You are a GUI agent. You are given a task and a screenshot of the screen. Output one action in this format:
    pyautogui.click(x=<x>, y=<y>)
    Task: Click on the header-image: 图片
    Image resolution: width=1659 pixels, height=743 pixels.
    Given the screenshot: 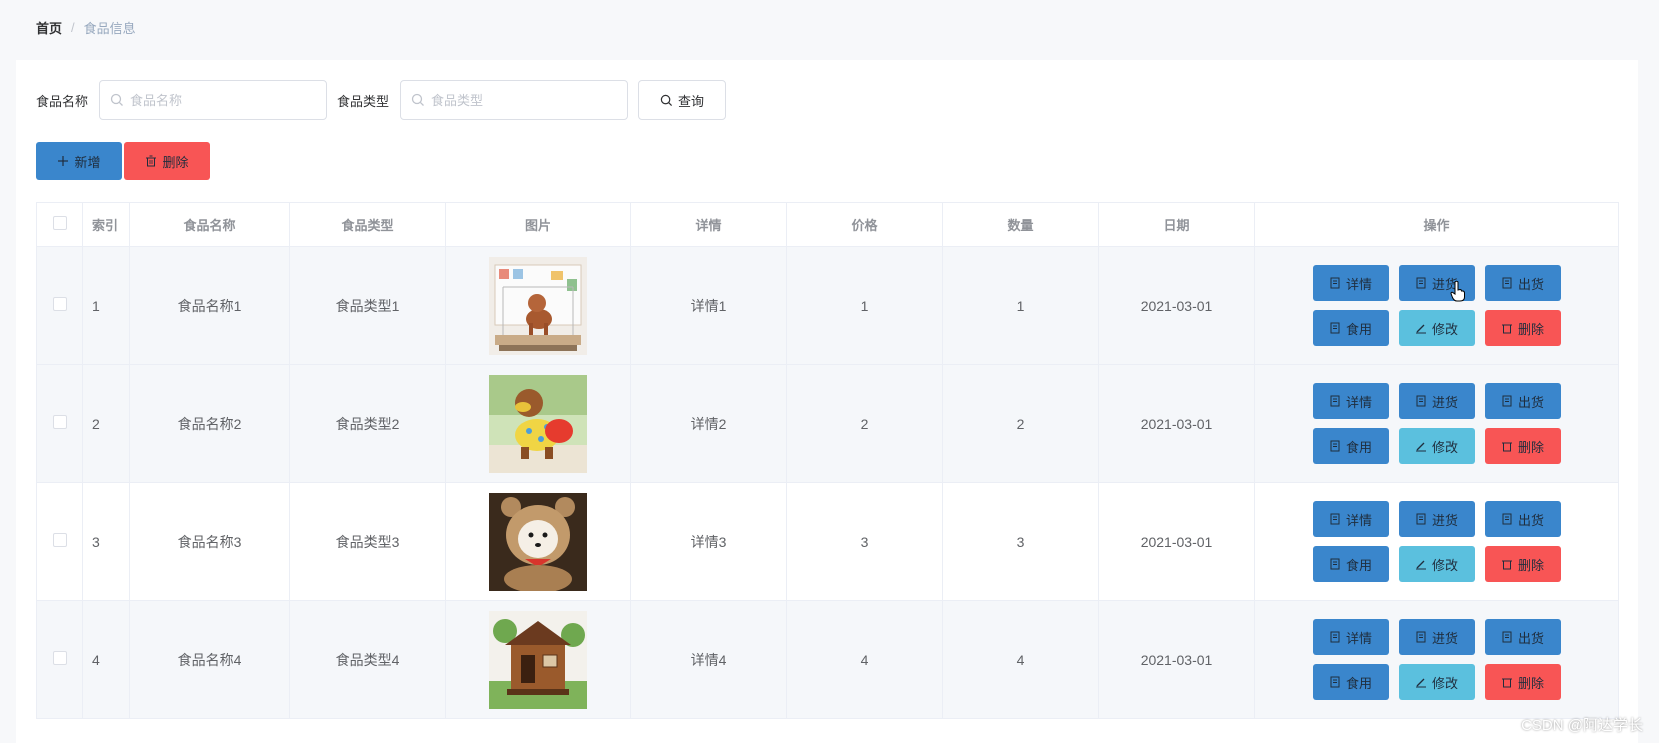 What is the action you would take?
    pyautogui.click(x=538, y=224)
    